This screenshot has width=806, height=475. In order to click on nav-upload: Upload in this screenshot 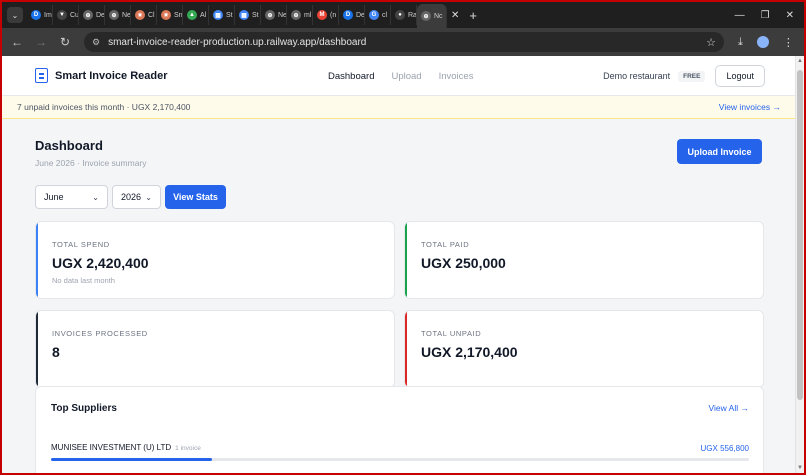, I will do `click(406, 76)`.